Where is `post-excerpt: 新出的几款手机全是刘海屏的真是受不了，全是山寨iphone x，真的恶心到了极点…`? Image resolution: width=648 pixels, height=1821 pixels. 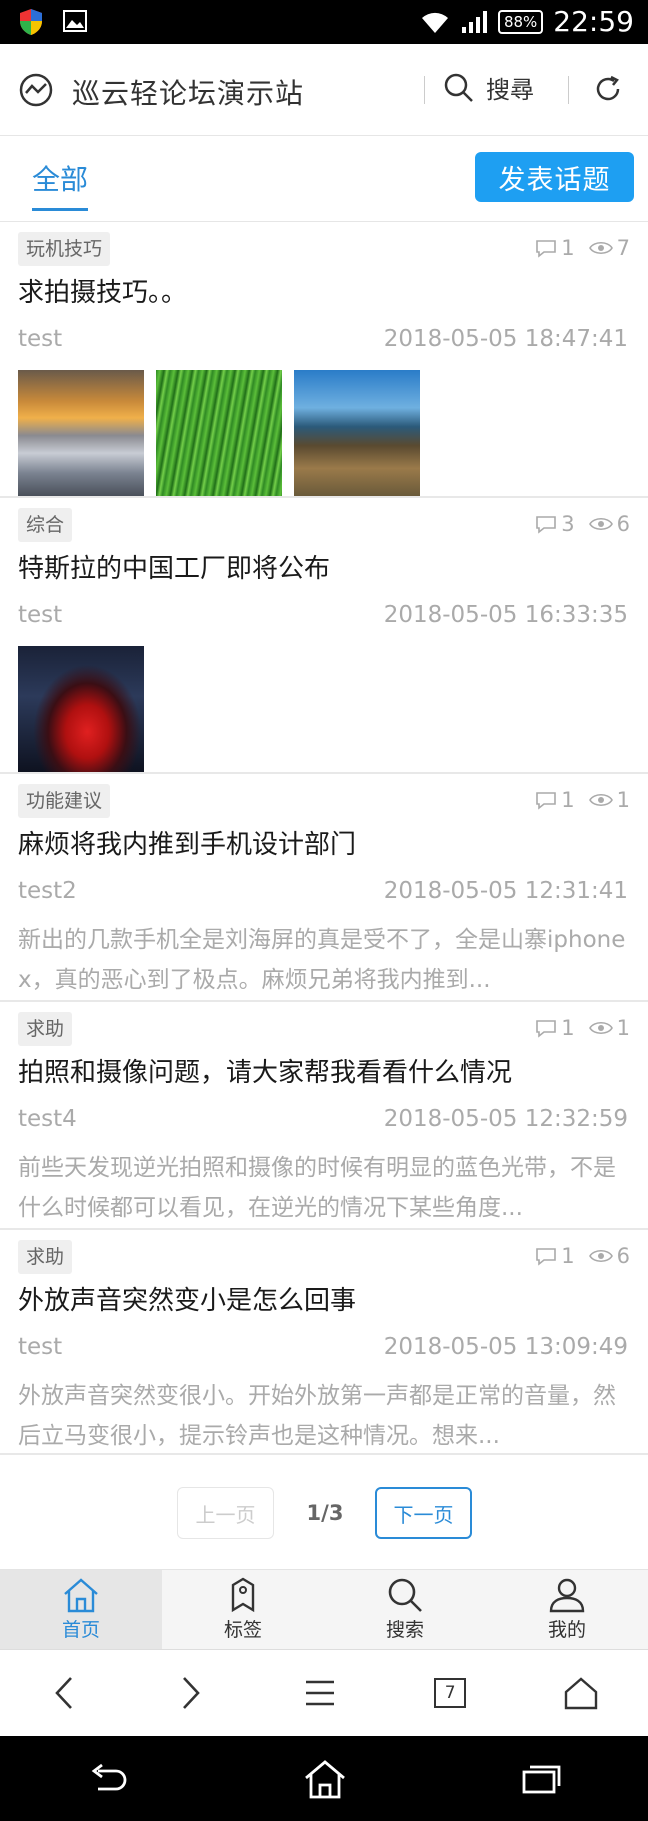 post-excerpt: 新出的几款手机全是刘海屏的真是受不了，全是山寨iphone x，真的恶心到了极点… is located at coordinates (322, 960).